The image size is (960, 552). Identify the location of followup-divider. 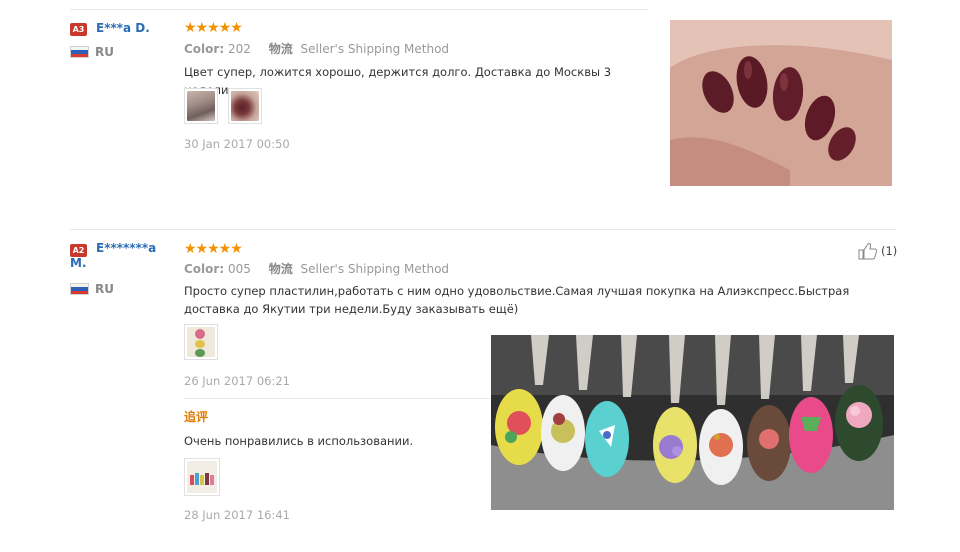
(339, 398).